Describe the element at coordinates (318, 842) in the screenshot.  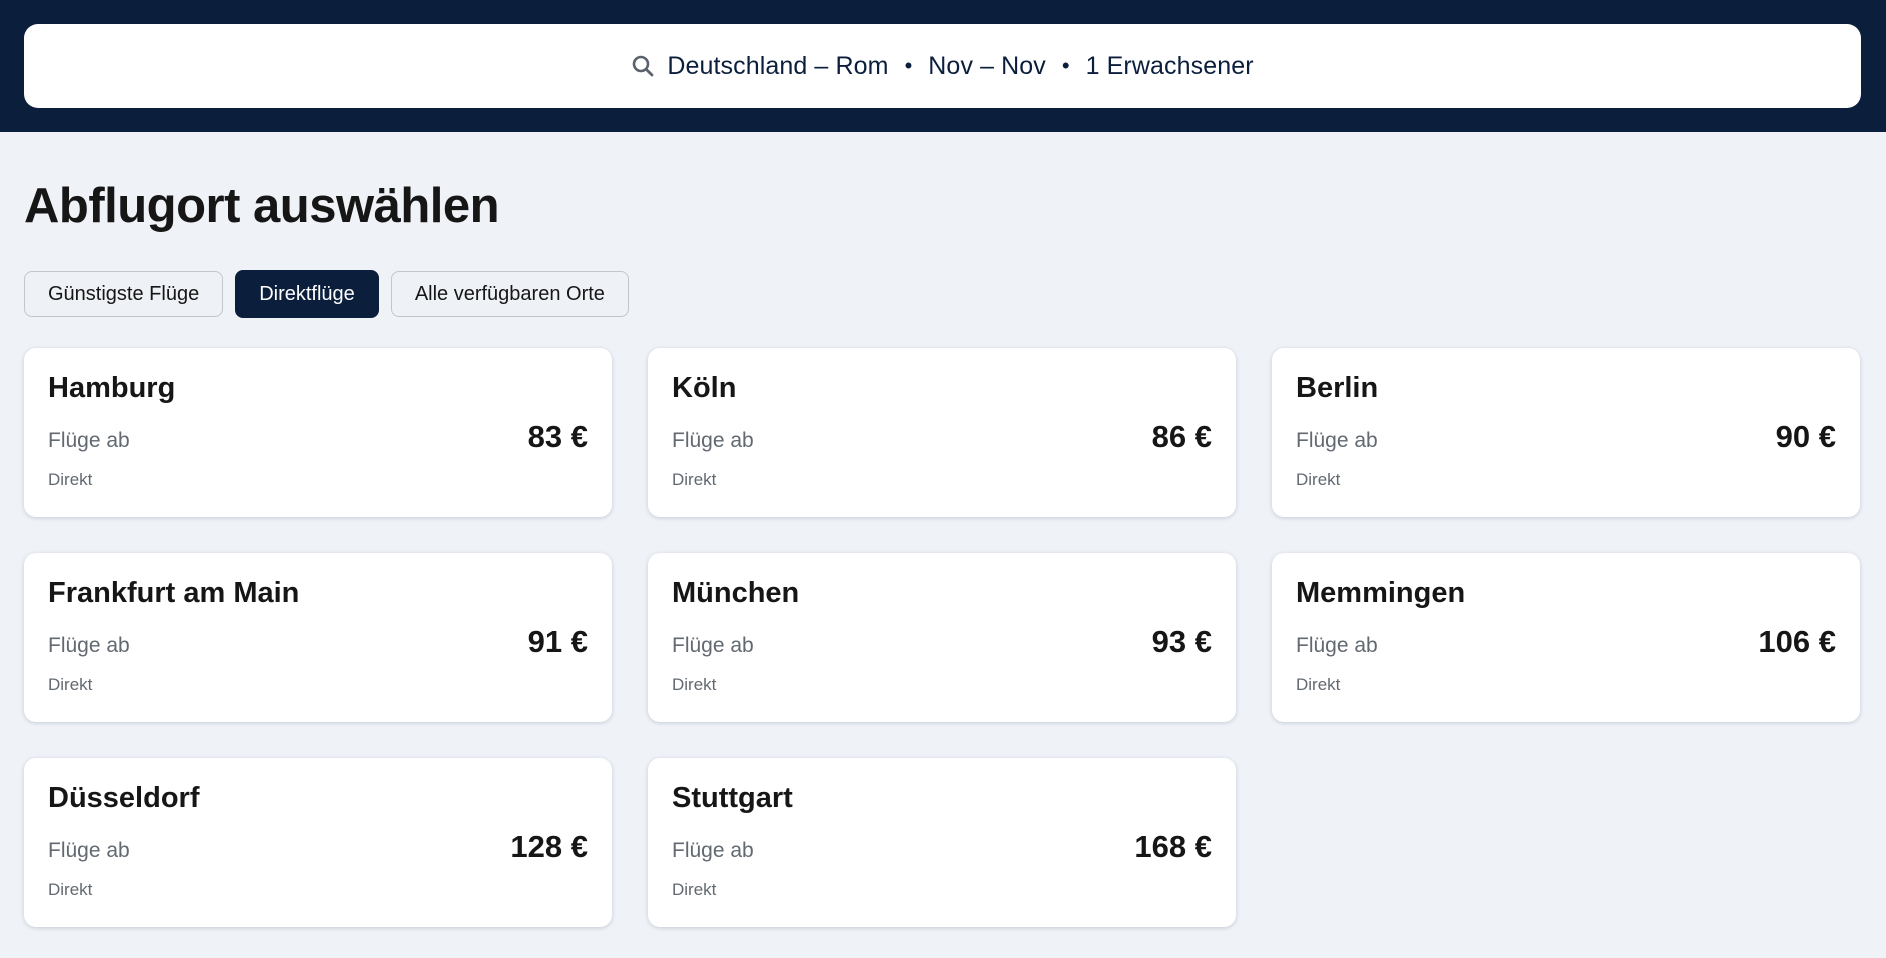
I see `result-card-duesseldorf: Düsseldorf Flüge ab 128 € Direkt` at that location.